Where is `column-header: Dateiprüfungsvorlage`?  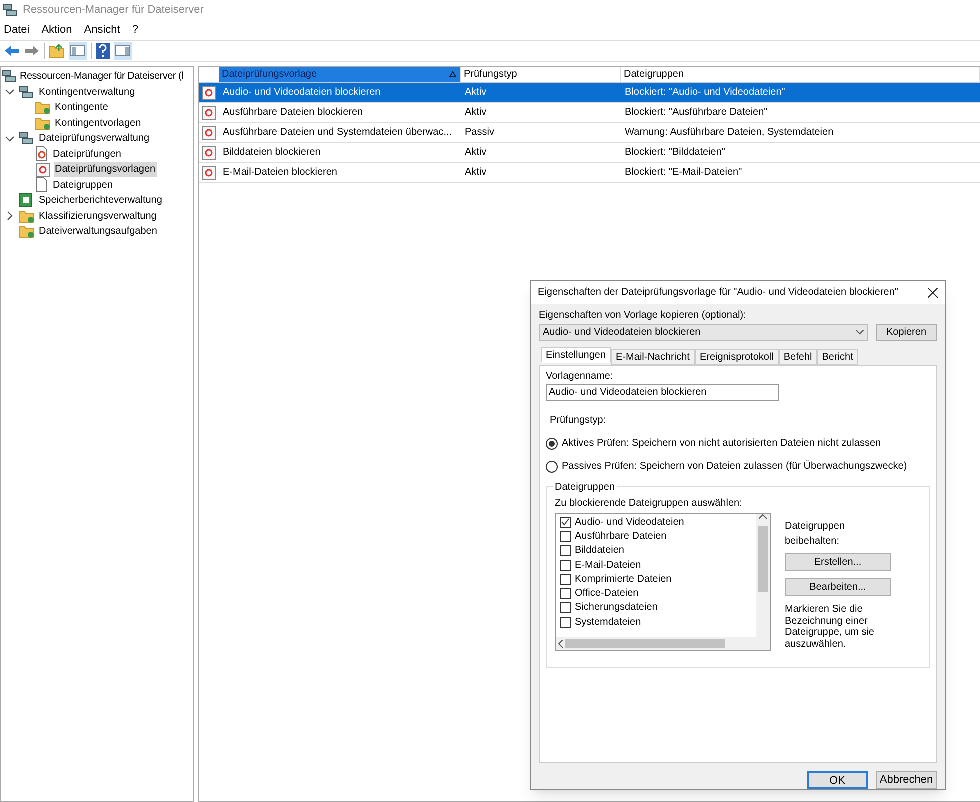 column-header: Dateiprüfungsvorlage is located at coordinates (340, 74).